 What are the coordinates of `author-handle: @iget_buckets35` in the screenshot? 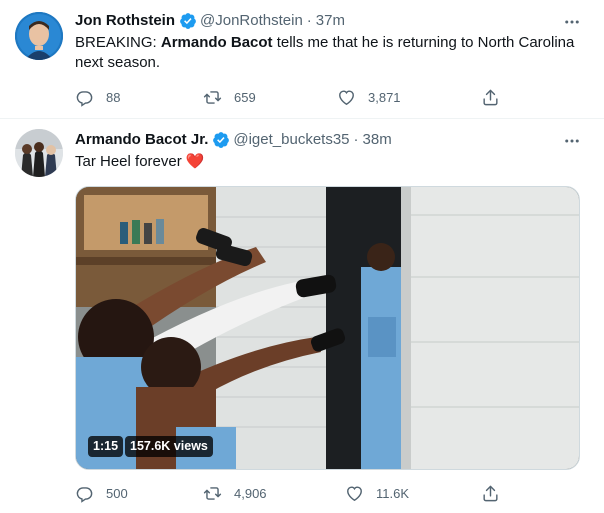 It's located at (291, 140).